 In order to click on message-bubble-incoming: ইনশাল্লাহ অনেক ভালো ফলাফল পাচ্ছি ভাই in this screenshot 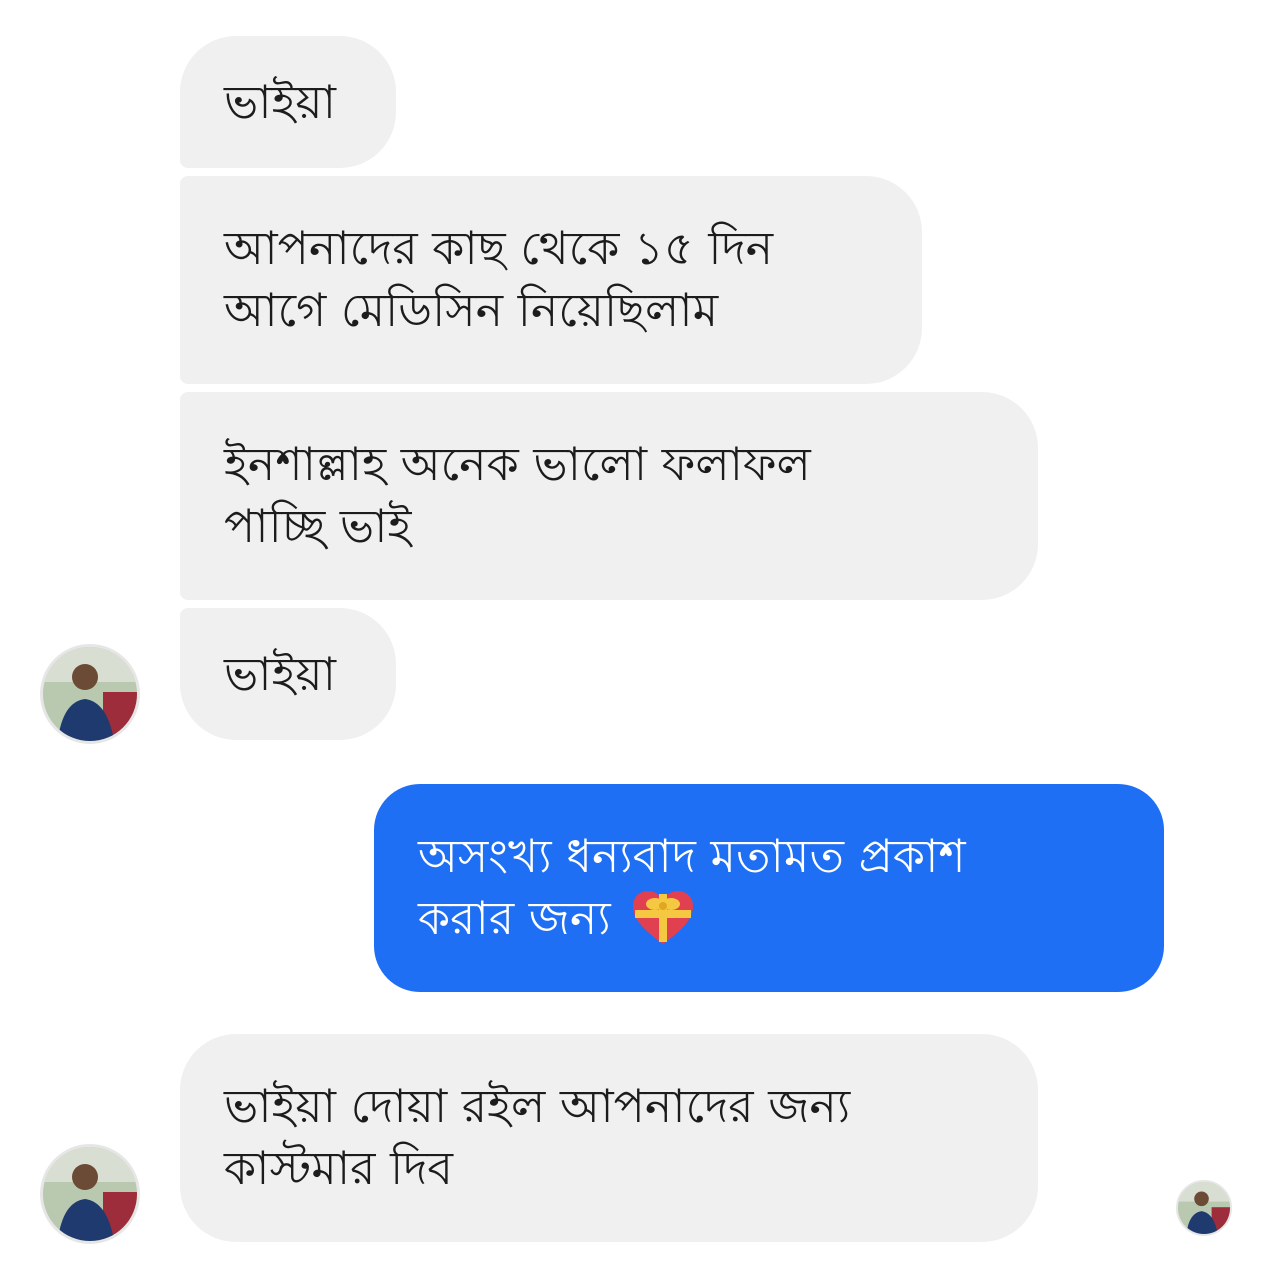, I will do `click(609, 496)`.